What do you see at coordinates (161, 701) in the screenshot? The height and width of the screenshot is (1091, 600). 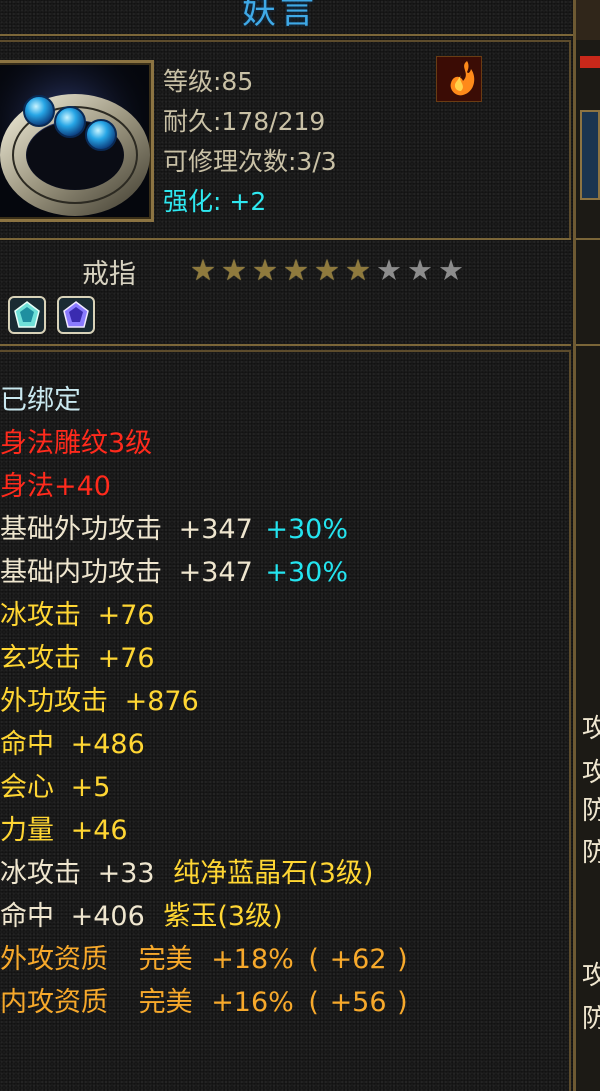 I see `attr-value: +876` at bounding box center [161, 701].